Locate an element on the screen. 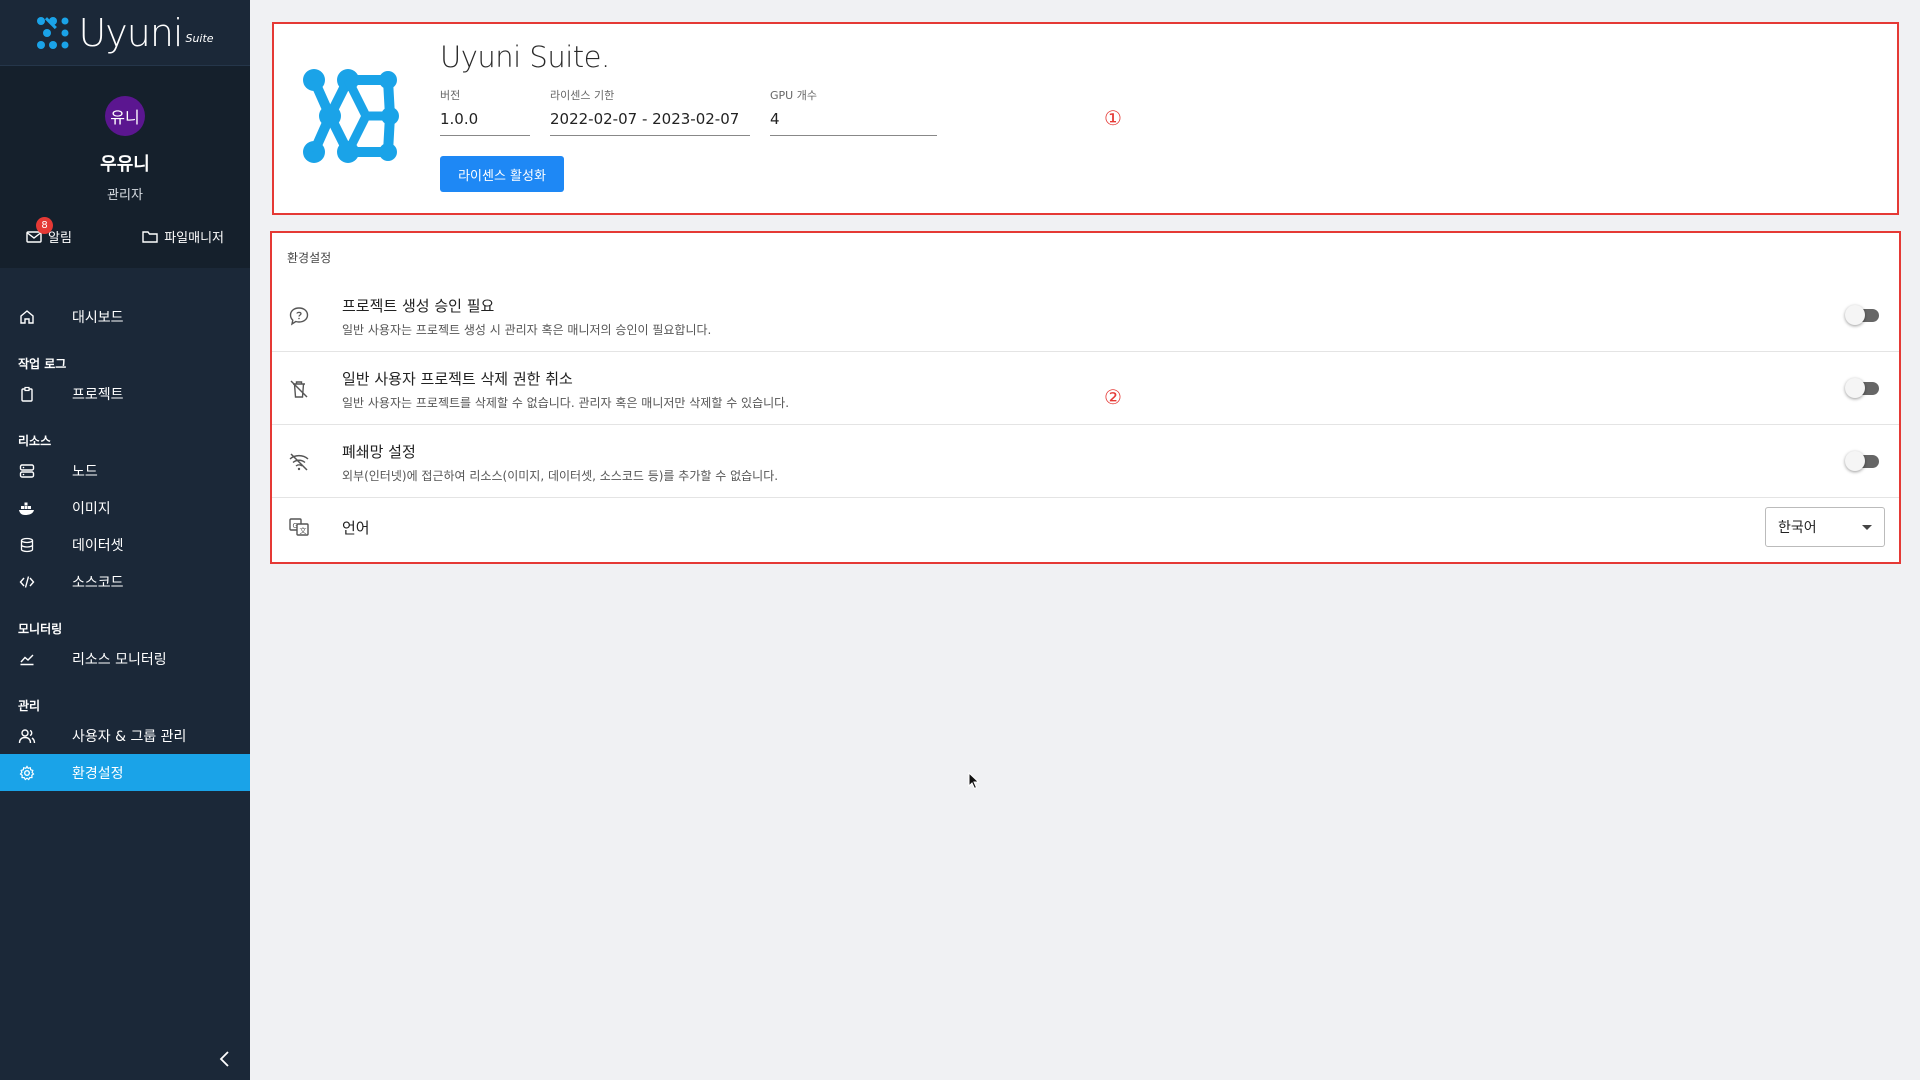  nav-section-monitoring: 모니터링 is located at coordinates (40, 629).